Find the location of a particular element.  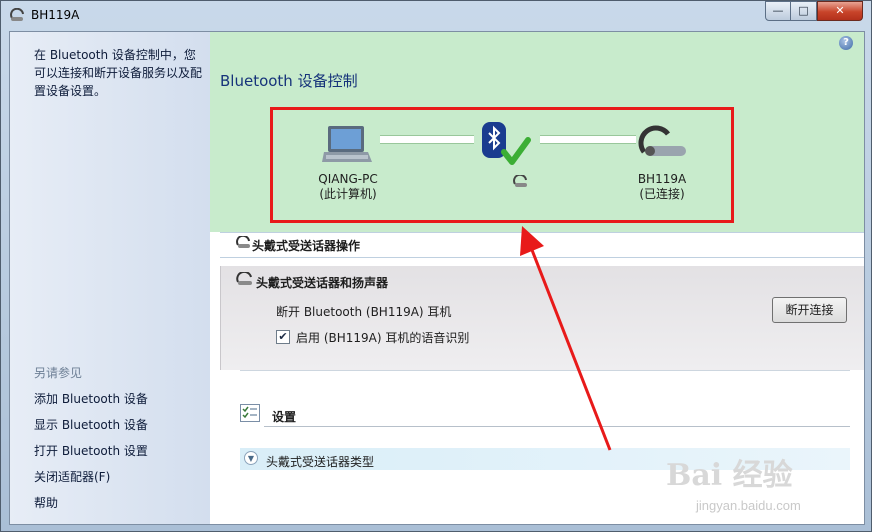

see-also-heading: 另请参见 is located at coordinates (58, 373).